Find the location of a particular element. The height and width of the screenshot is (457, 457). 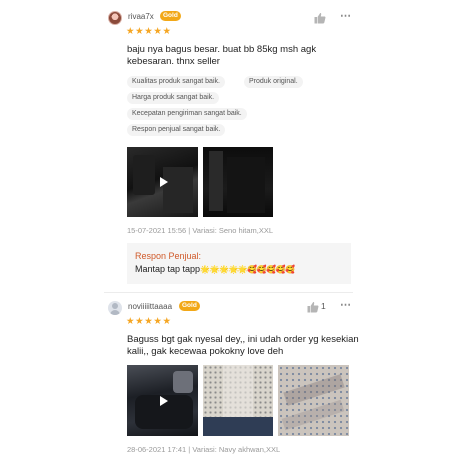

seller-response-title: Respon Penjual: is located at coordinates (168, 256).